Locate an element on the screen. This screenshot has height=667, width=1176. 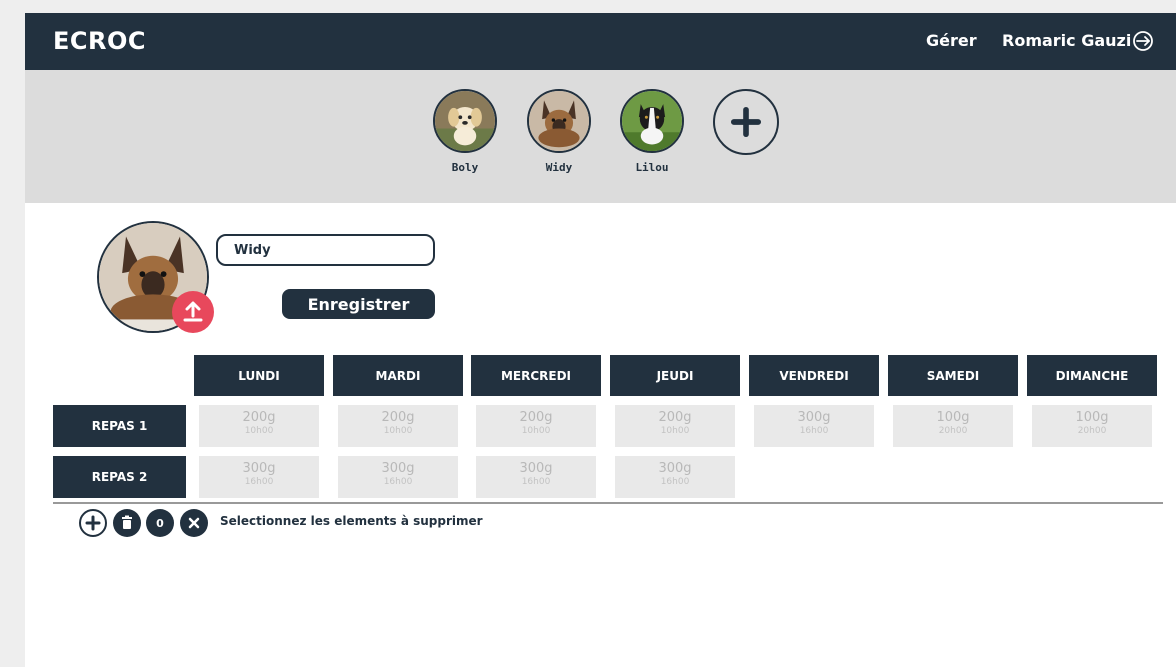
day-header-vendredi: VENDREDI is located at coordinates (814, 375).